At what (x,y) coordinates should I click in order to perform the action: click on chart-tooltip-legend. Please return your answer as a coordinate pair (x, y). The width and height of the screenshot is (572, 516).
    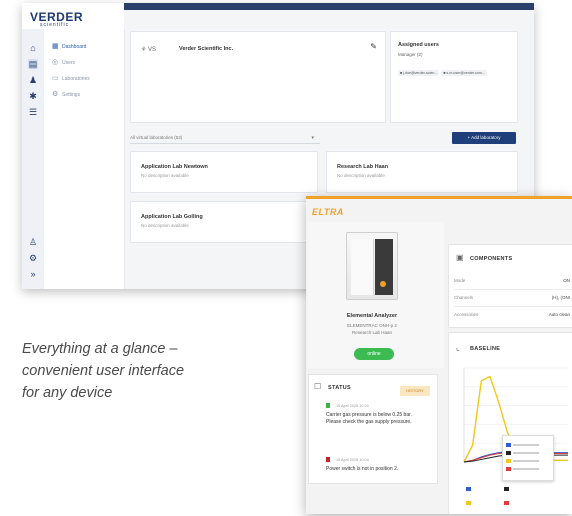
    Looking at the image, I should click on (528, 458).